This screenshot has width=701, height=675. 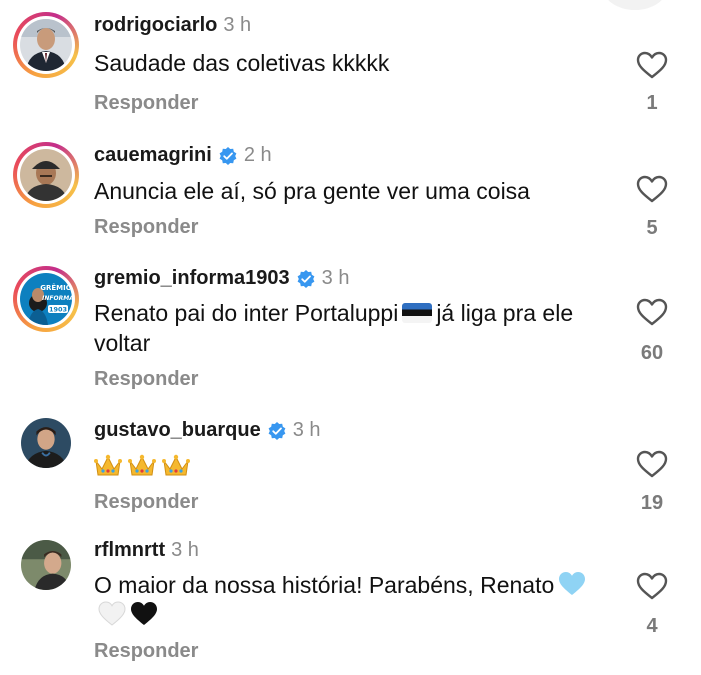 What do you see at coordinates (246, 313) in the screenshot?
I see `comment-text-part: Renato pai do inter Portaluppi` at bounding box center [246, 313].